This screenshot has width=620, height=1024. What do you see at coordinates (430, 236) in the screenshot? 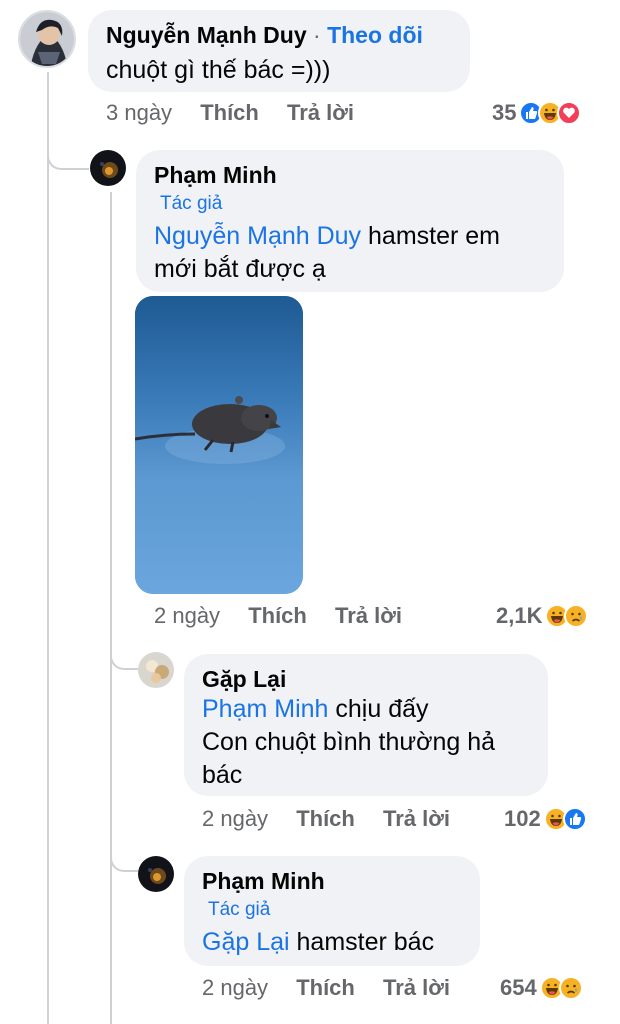
I see `comment-text-line1: hamster em` at bounding box center [430, 236].